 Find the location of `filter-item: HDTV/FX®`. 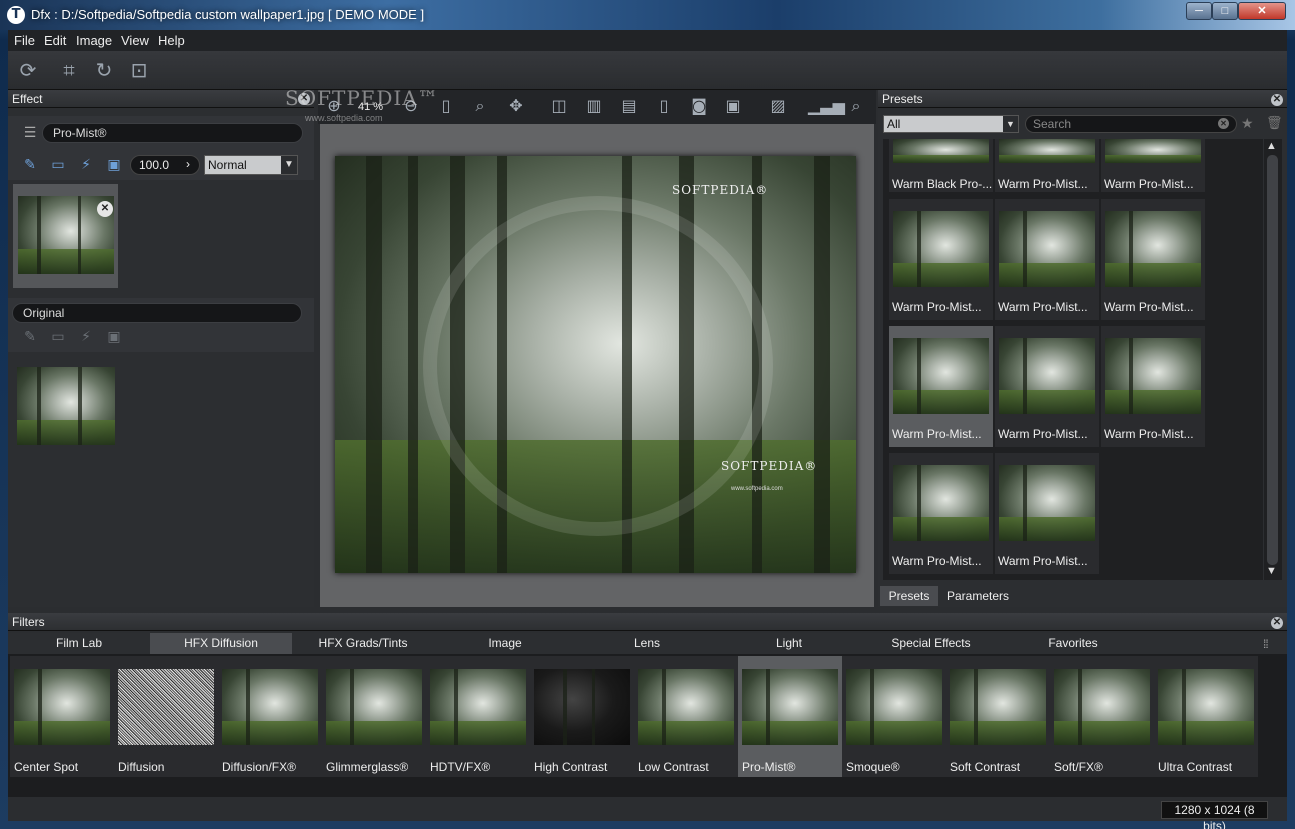

filter-item: HDTV/FX® is located at coordinates (478, 716).